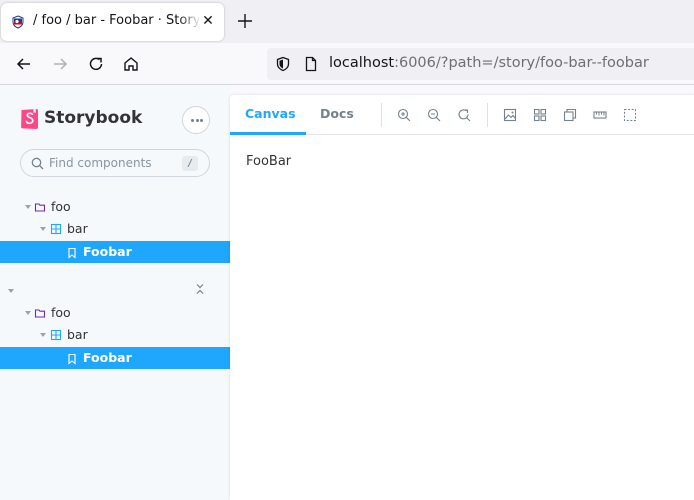 This screenshot has width=694, height=500. What do you see at coordinates (29, 119) in the screenshot?
I see `storybook-logo-icon` at bounding box center [29, 119].